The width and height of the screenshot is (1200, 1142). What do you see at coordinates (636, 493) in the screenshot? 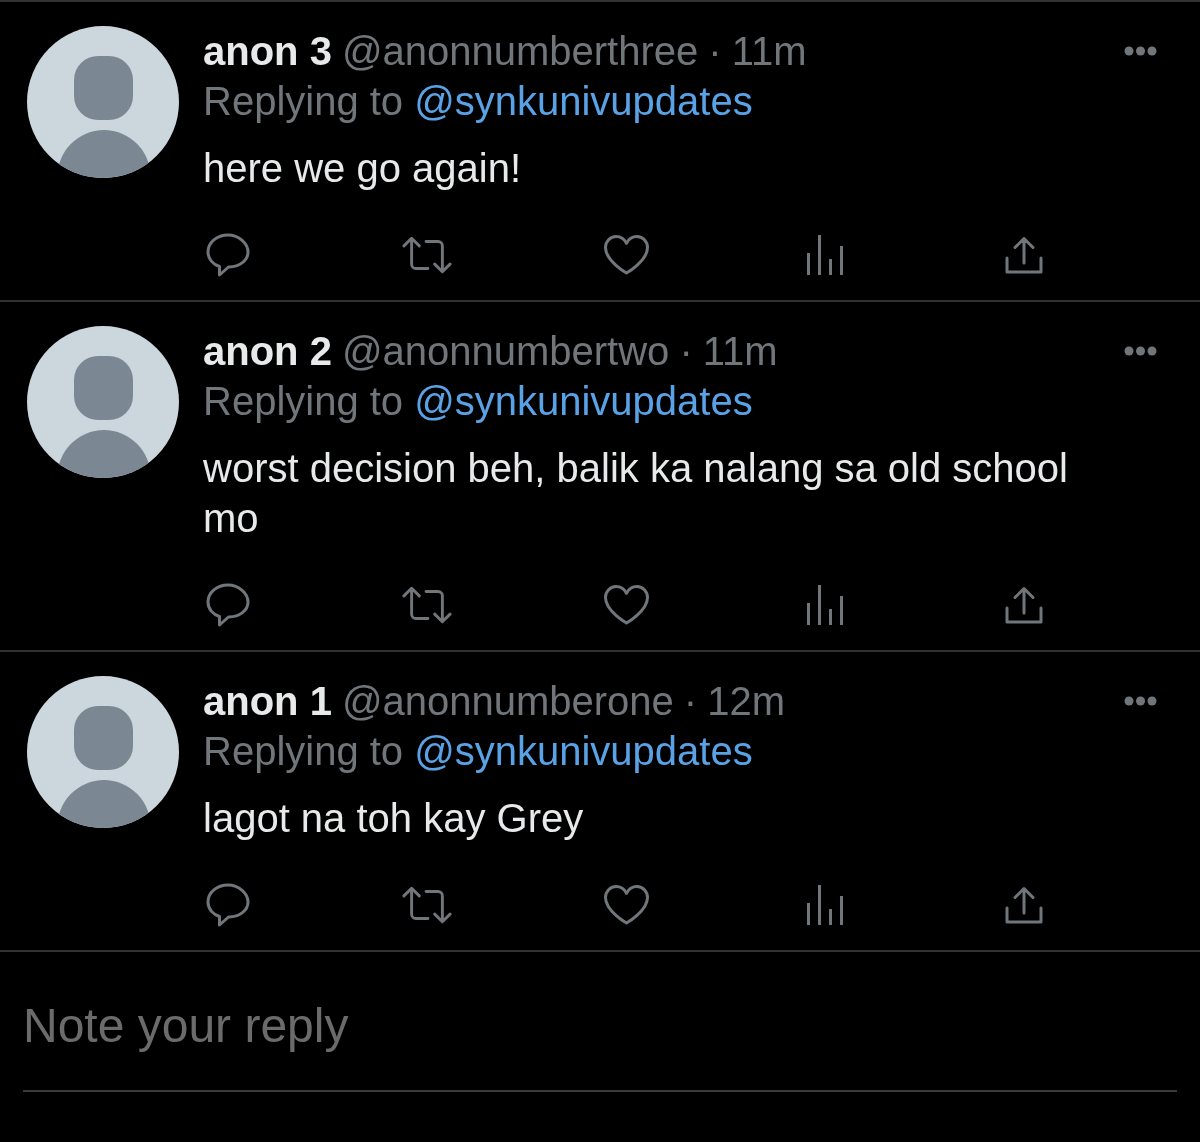
I see `reply-text: worst decision beh, balik ka nalang sa old school mo` at bounding box center [636, 493].